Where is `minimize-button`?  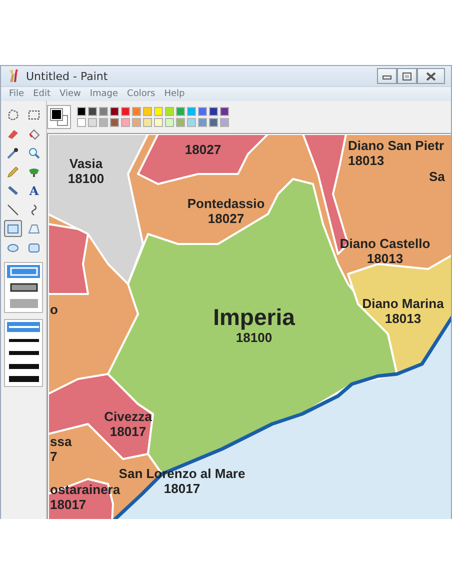
minimize-button is located at coordinates (387, 76).